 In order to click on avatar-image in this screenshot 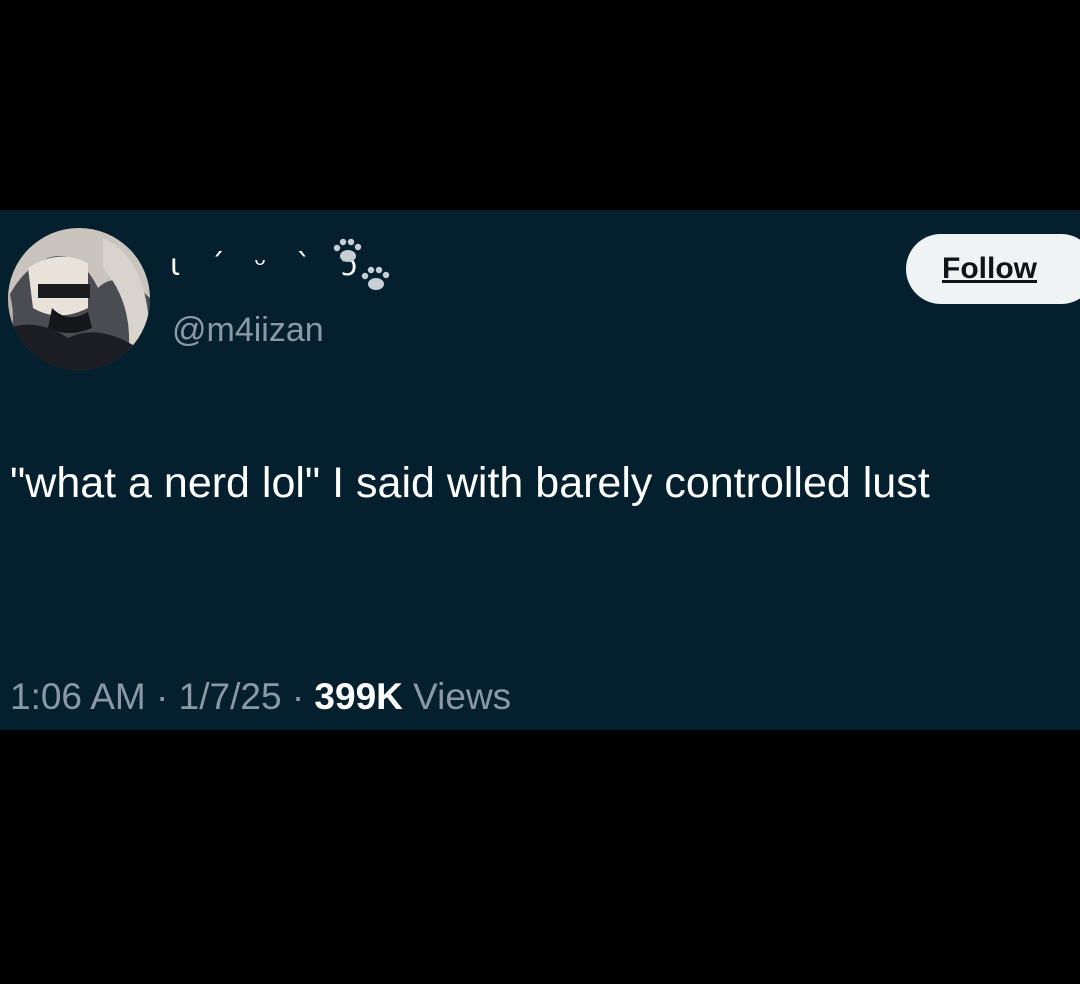, I will do `click(79, 299)`.